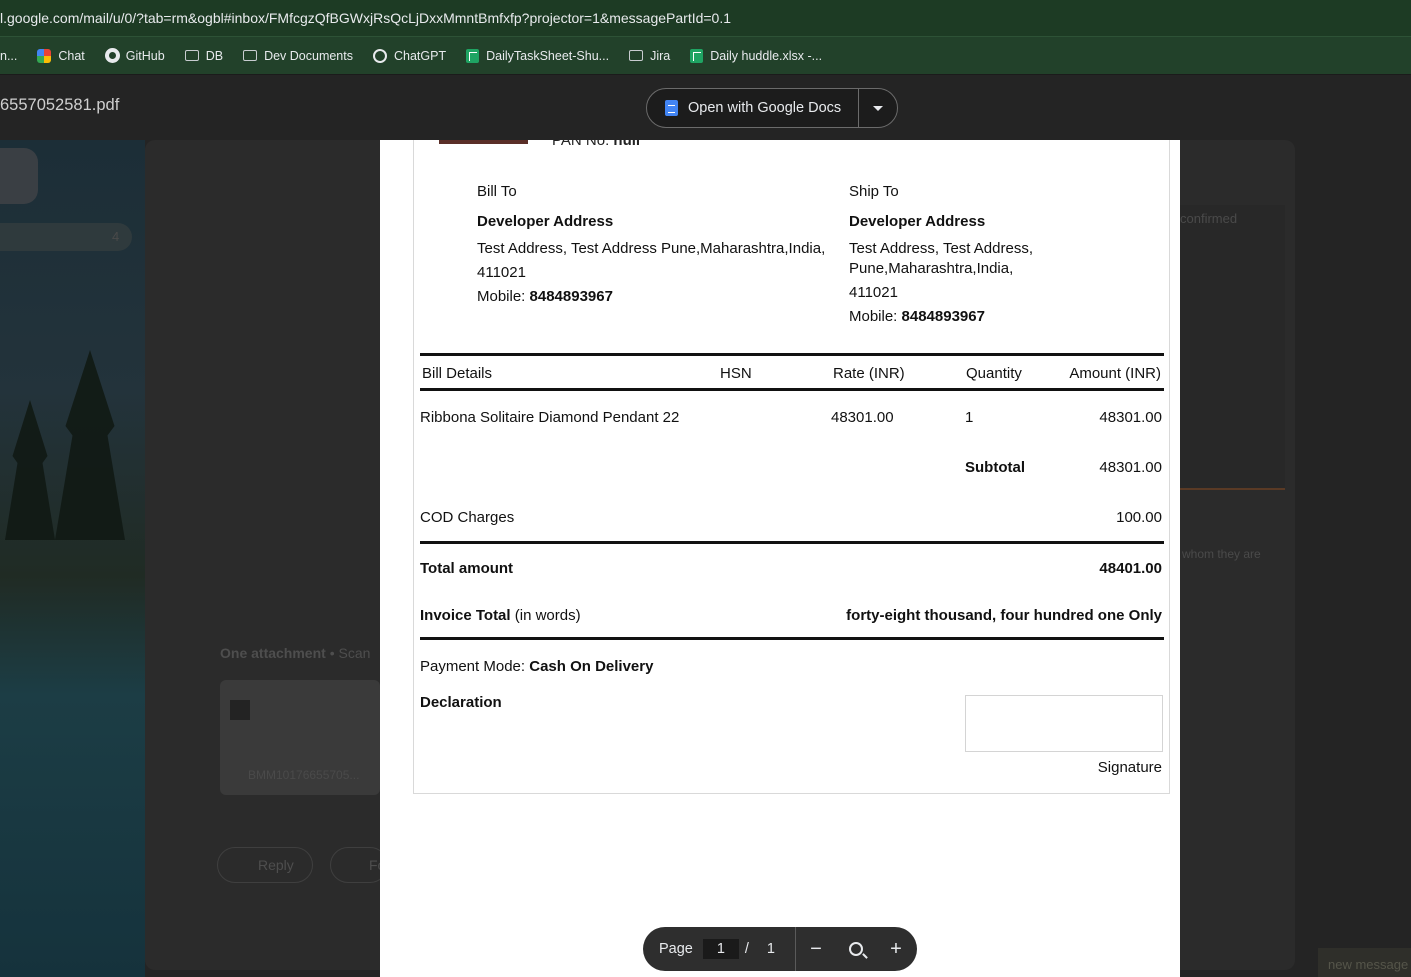 Image resolution: width=1411 pixels, height=977 pixels. I want to click on declaration-heading: Declaration, so click(461, 702).